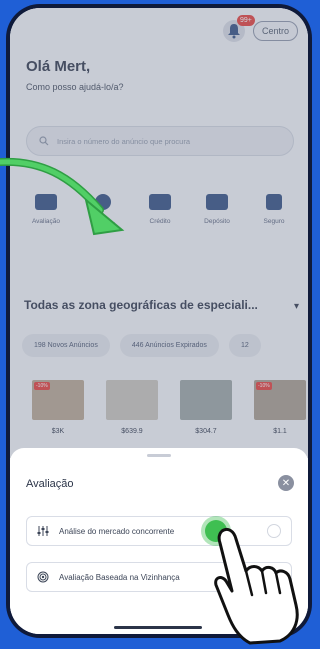 The height and width of the screenshot is (649, 320). What do you see at coordinates (158, 627) in the screenshot?
I see `home-indicator` at bounding box center [158, 627].